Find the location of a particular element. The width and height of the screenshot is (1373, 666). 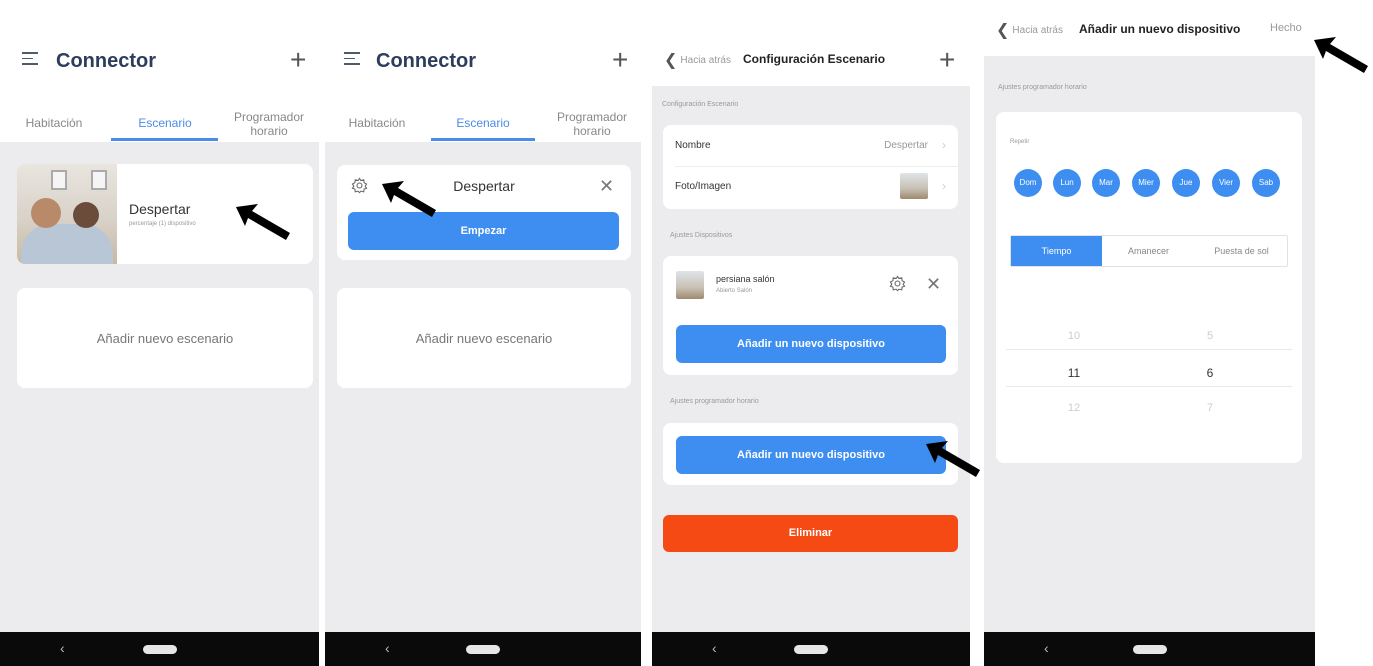

page-title: Configuración Escenario is located at coordinates (814, 59).